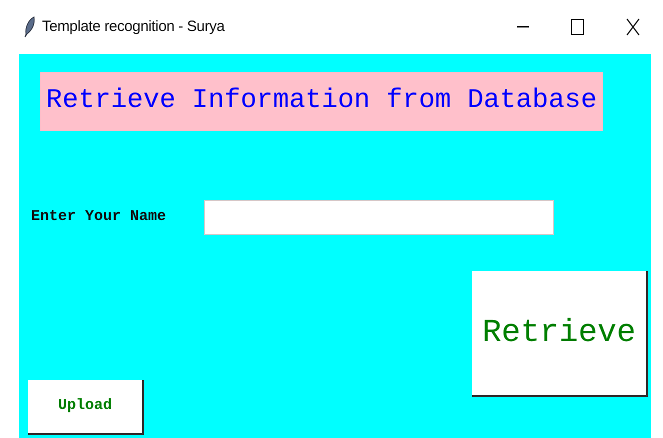 Image resolution: width=663 pixels, height=438 pixels. I want to click on name-field, so click(379, 217).